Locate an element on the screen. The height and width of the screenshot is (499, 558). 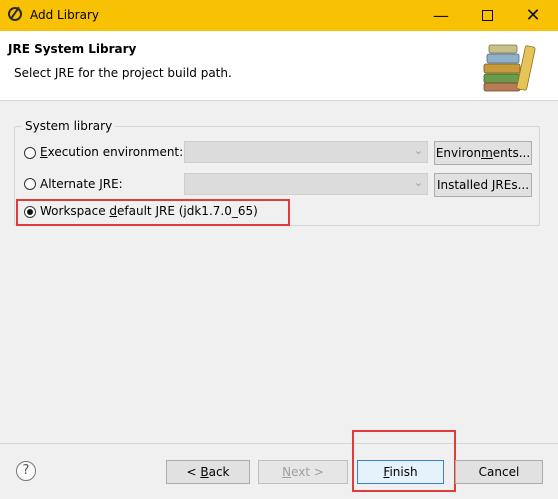
execution-environment-radio is located at coordinates (30, 153).